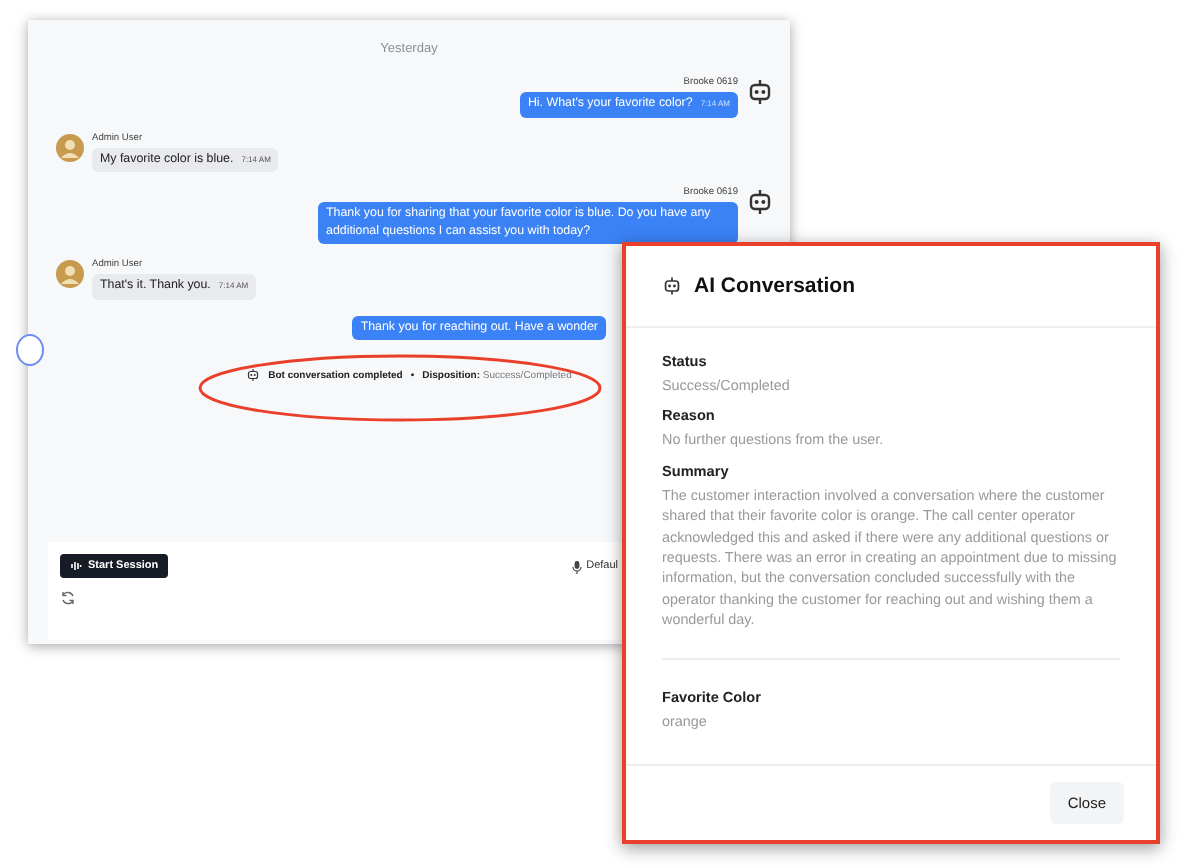  Describe the element at coordinates (30, 350) in the screenshot. I see `collapse-handle` at that location.